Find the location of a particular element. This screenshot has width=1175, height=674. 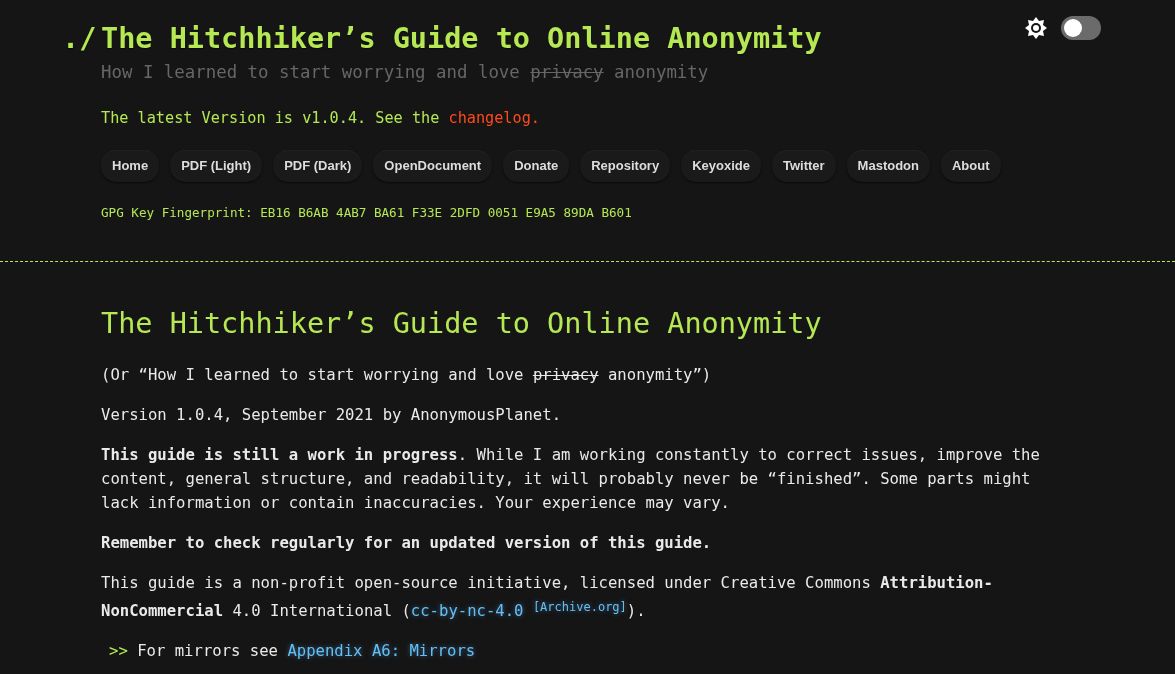

nav-button: Repository is located at coordinates (625, 166).